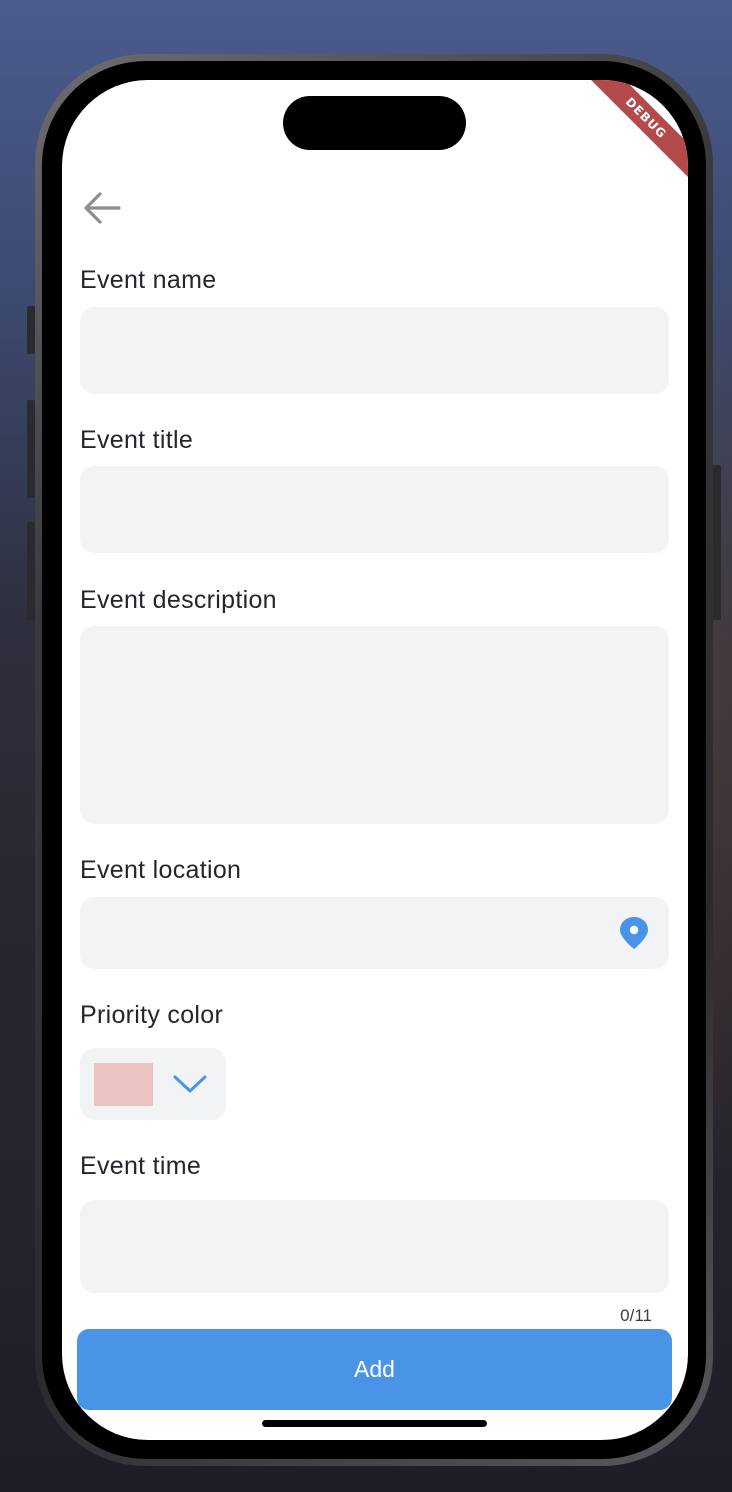  What do you see at coordinates (374, 725) in the screenshot?
I see `event-description-input` at bounding box center [374, 725].